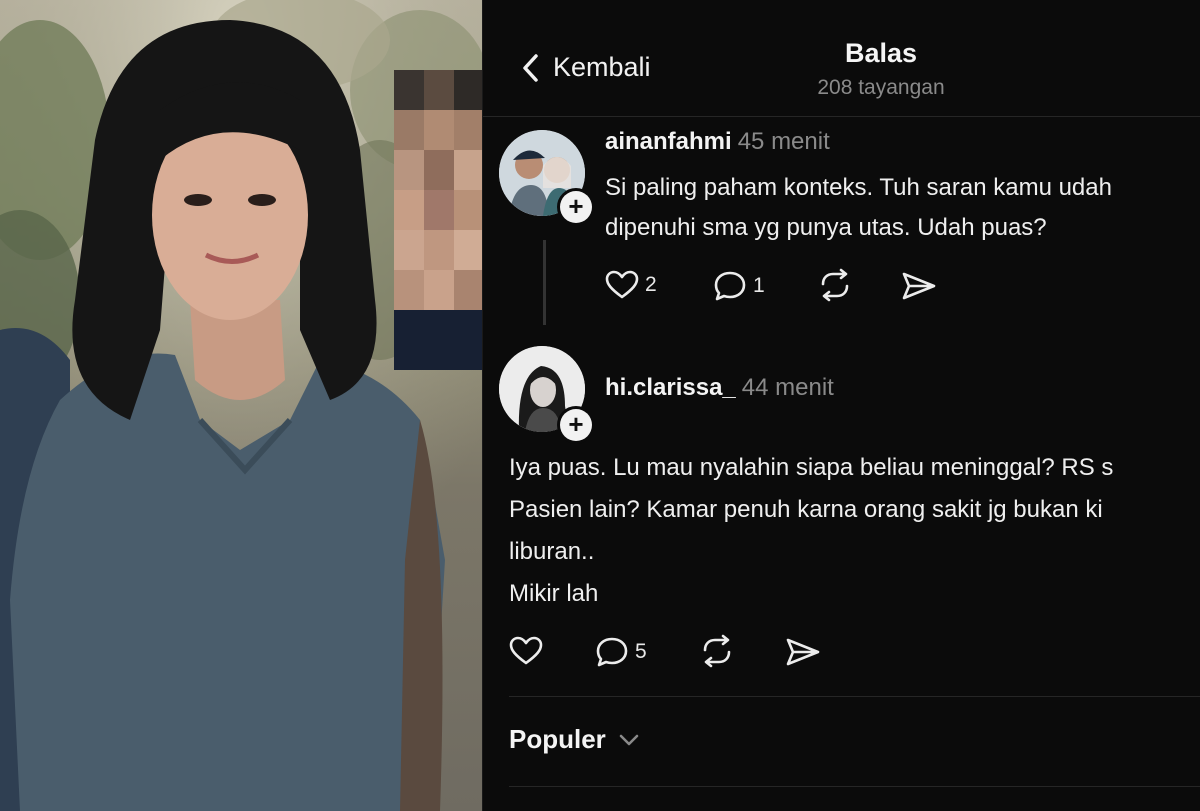 Image resolution: width=1200 pixels, height=811 pixels. I want to click on timestamp: 45 menit, so click(783, 141).